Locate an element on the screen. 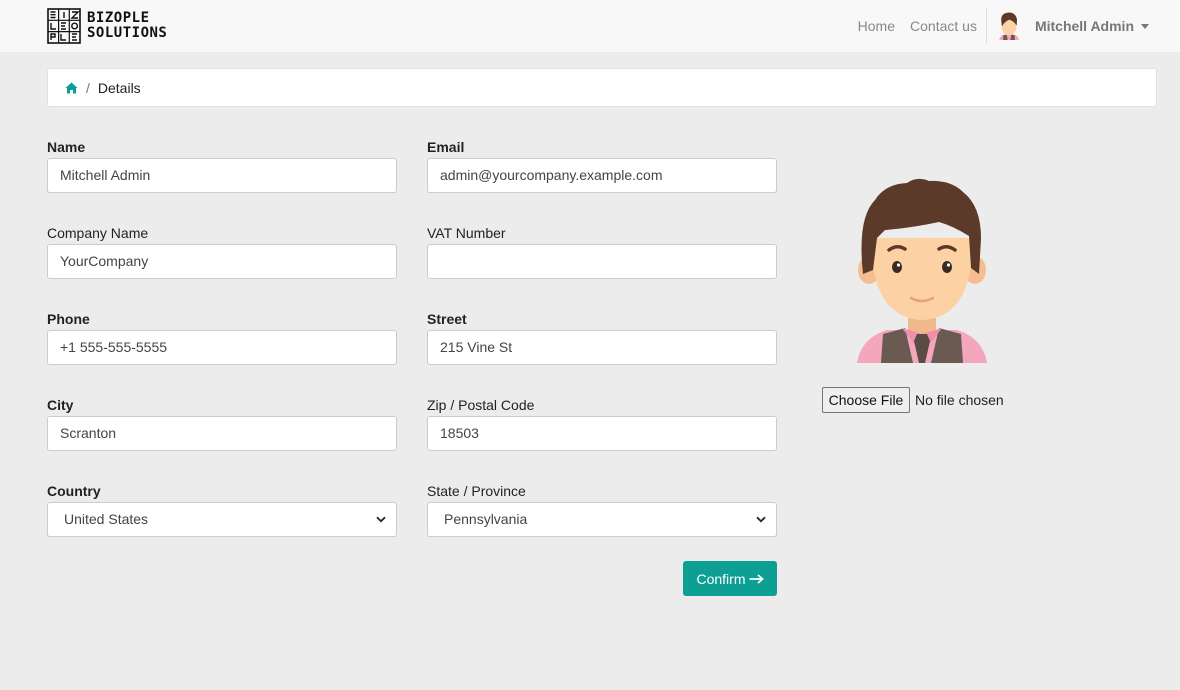 The height and width of the screenshot is (690, 1180). brand-logo: BIZOPLE SOLUTIONS is located at coordinates (107, 26).